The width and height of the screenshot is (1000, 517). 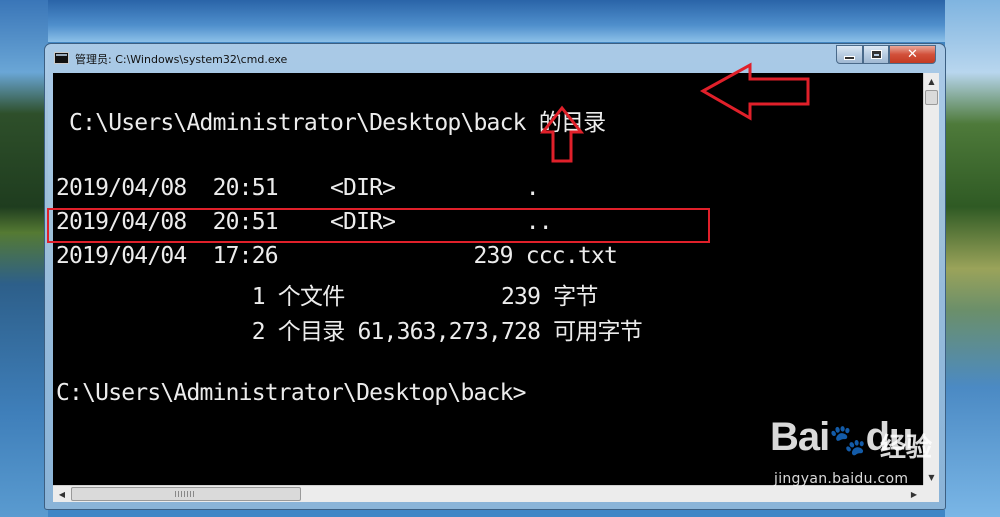 What do you see at coordinates (847, 440) in the screenshot?
I see `paw-logo-icon: 🐾` at bounding box center [847, 440].